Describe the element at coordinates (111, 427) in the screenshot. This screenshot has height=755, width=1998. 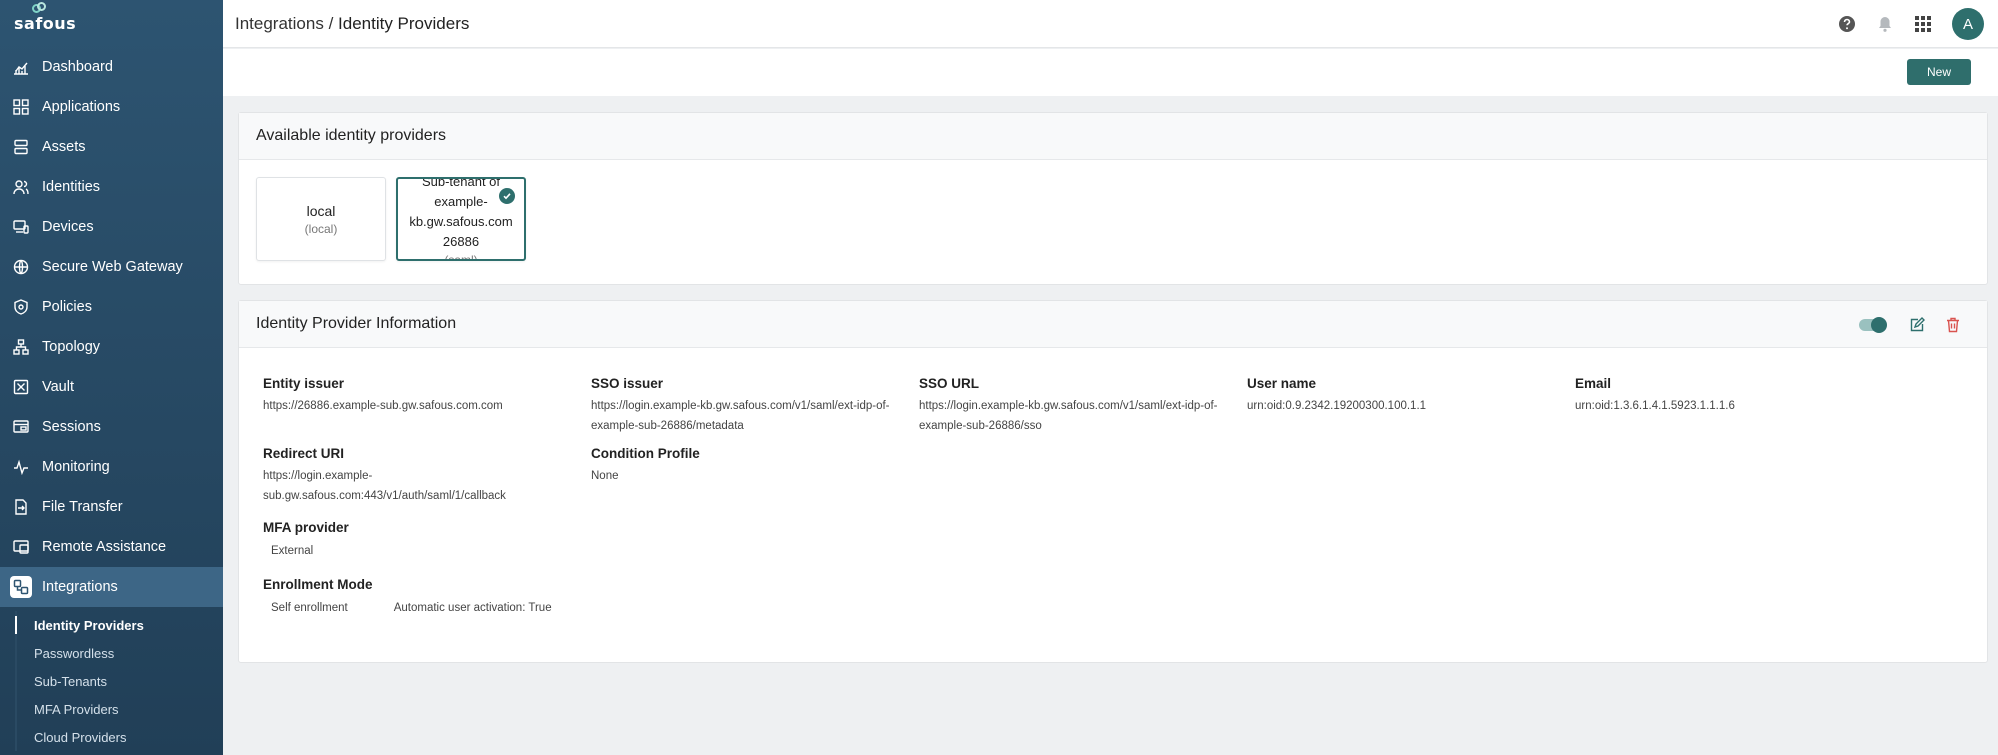
I see `sidebar-item-sessions: Sessions` at that location.